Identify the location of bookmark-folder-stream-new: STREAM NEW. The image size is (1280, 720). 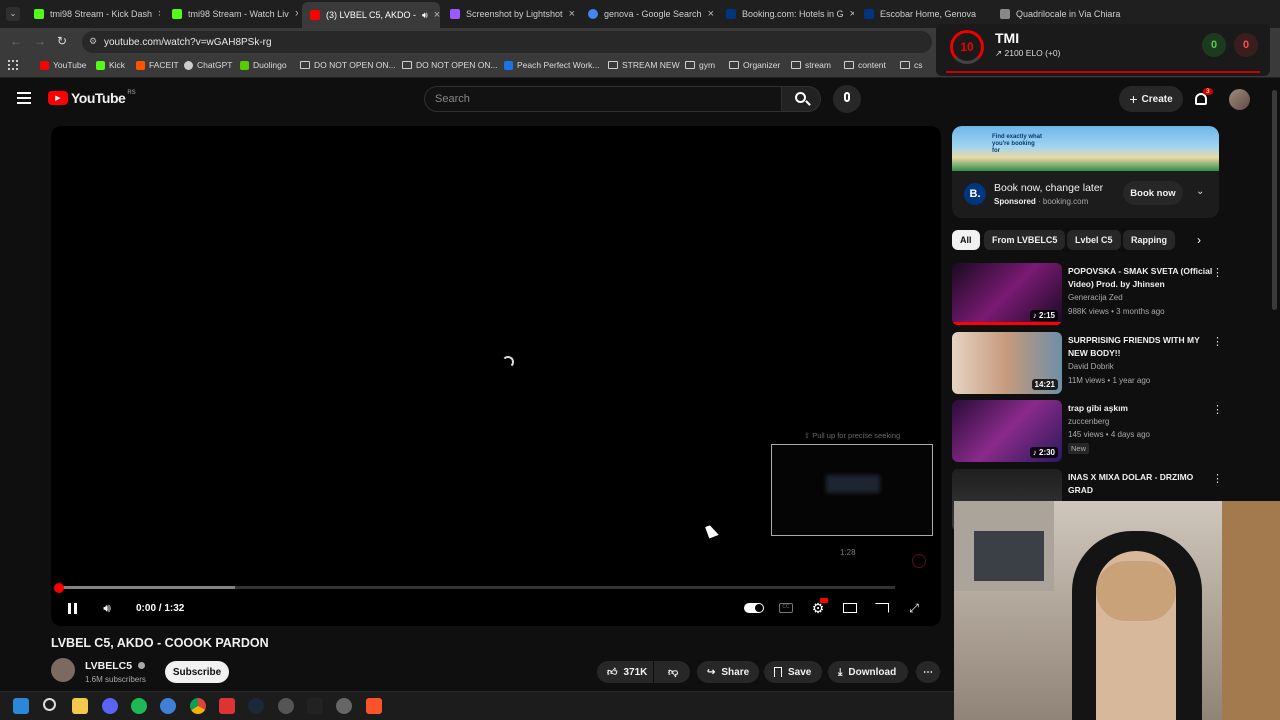
(644, 65).